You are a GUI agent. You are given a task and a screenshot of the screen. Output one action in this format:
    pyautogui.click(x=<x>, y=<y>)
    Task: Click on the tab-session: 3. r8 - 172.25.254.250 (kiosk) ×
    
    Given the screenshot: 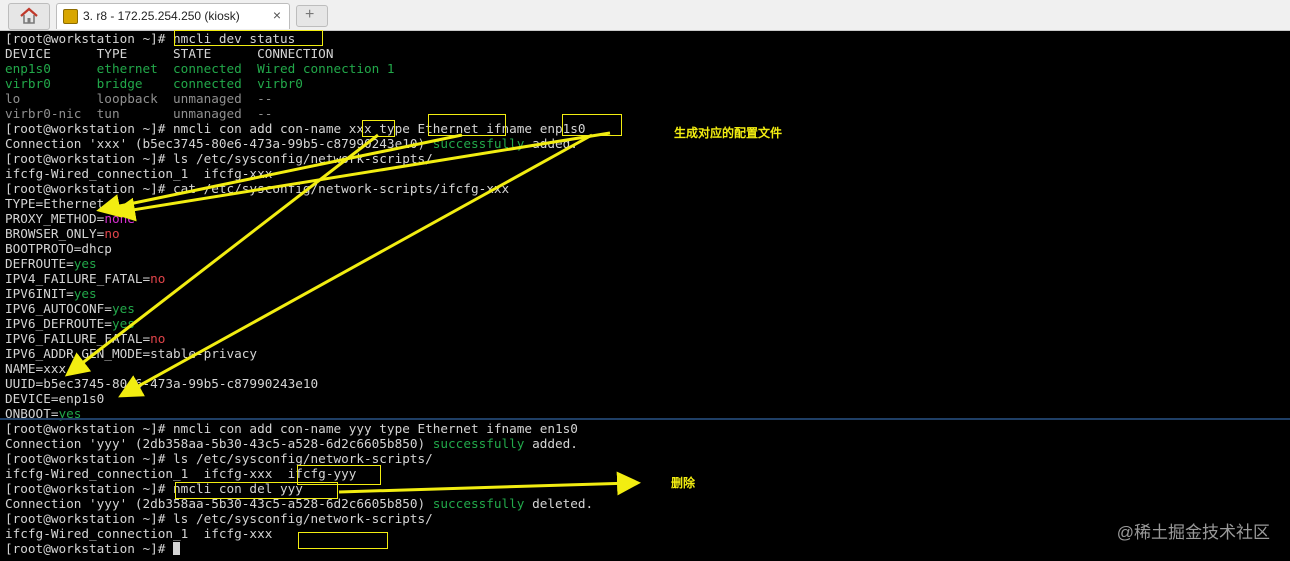 What is the action you would take?
    pyautogui.click(x=173, y=16)
    